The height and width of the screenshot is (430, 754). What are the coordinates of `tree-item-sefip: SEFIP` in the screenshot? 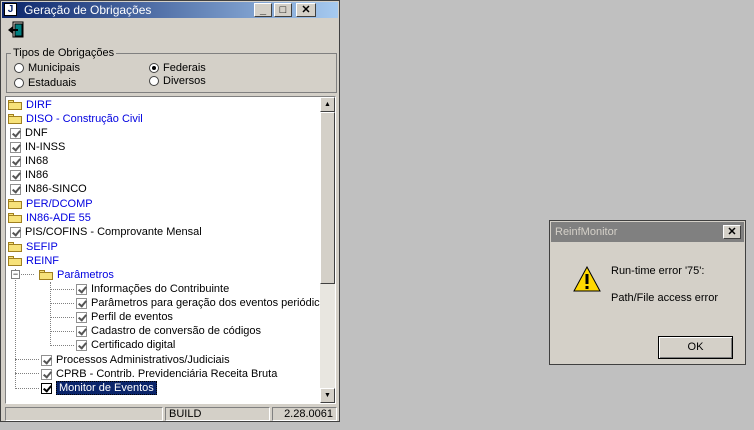 It's located at (33, 247).